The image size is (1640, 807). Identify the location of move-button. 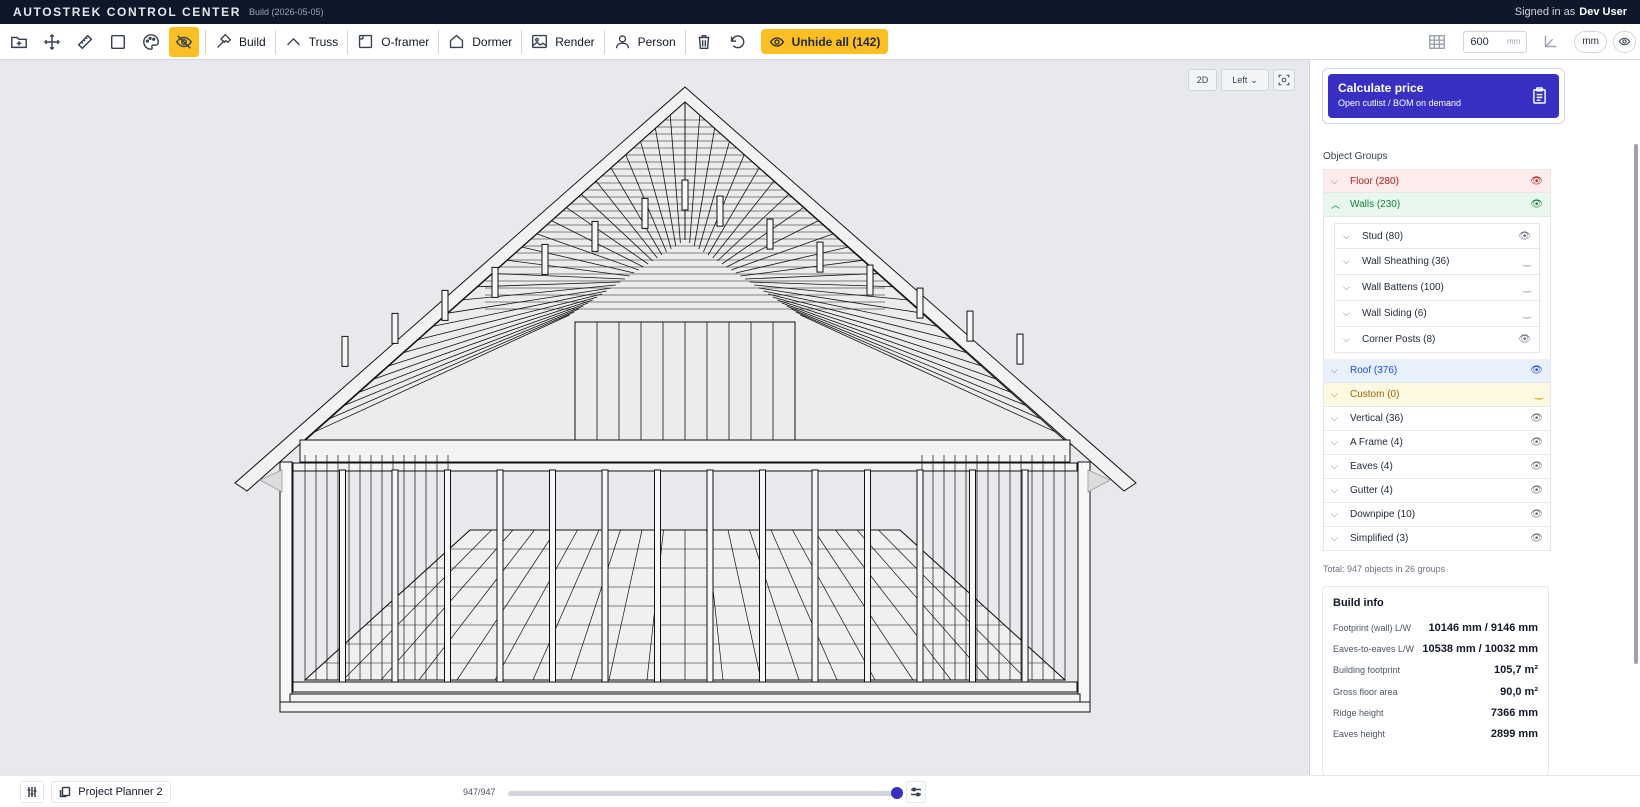
(52, 42).